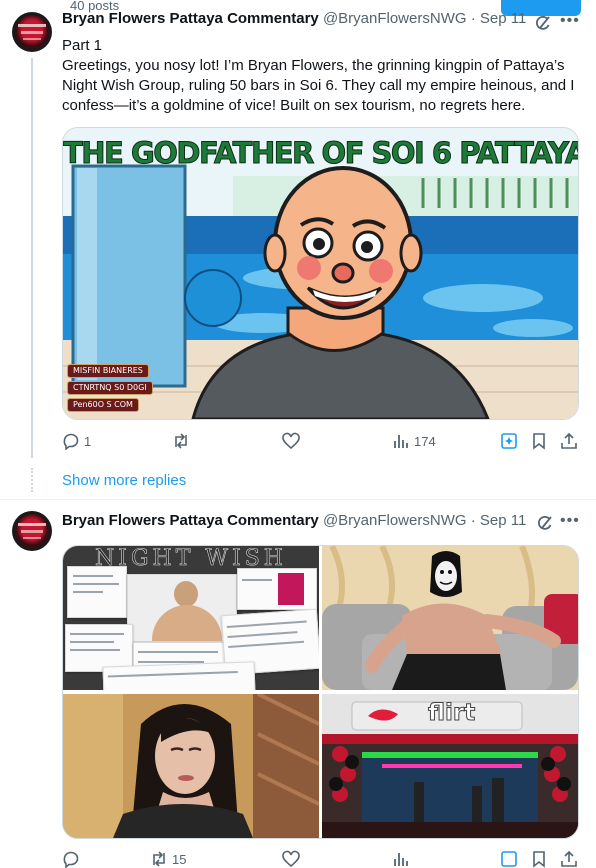 The height and width of the screenshot is (868, 596). Describe the element at coordinates (108, 371) in the screenshot. I see `image-caption: MISFIN BIANERES` at that location.